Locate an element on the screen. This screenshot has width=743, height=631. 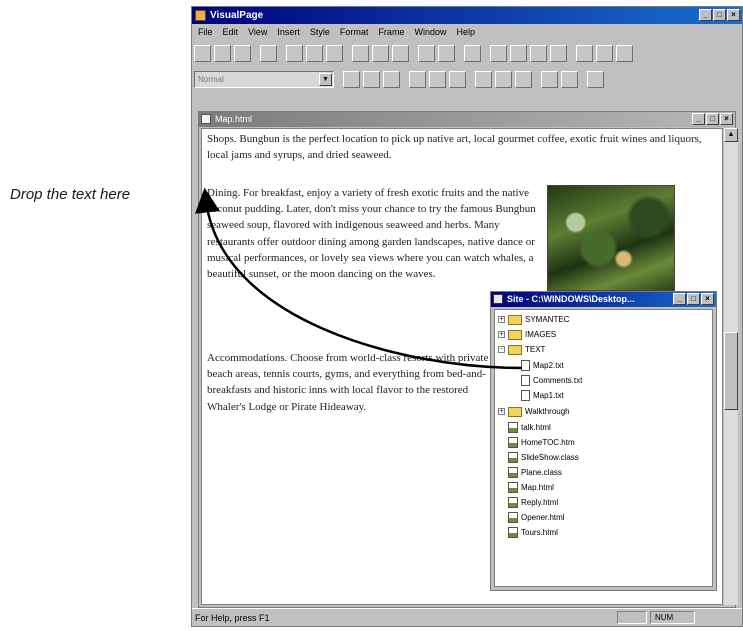
menu-help: Help is located at coordinates (465, 32).